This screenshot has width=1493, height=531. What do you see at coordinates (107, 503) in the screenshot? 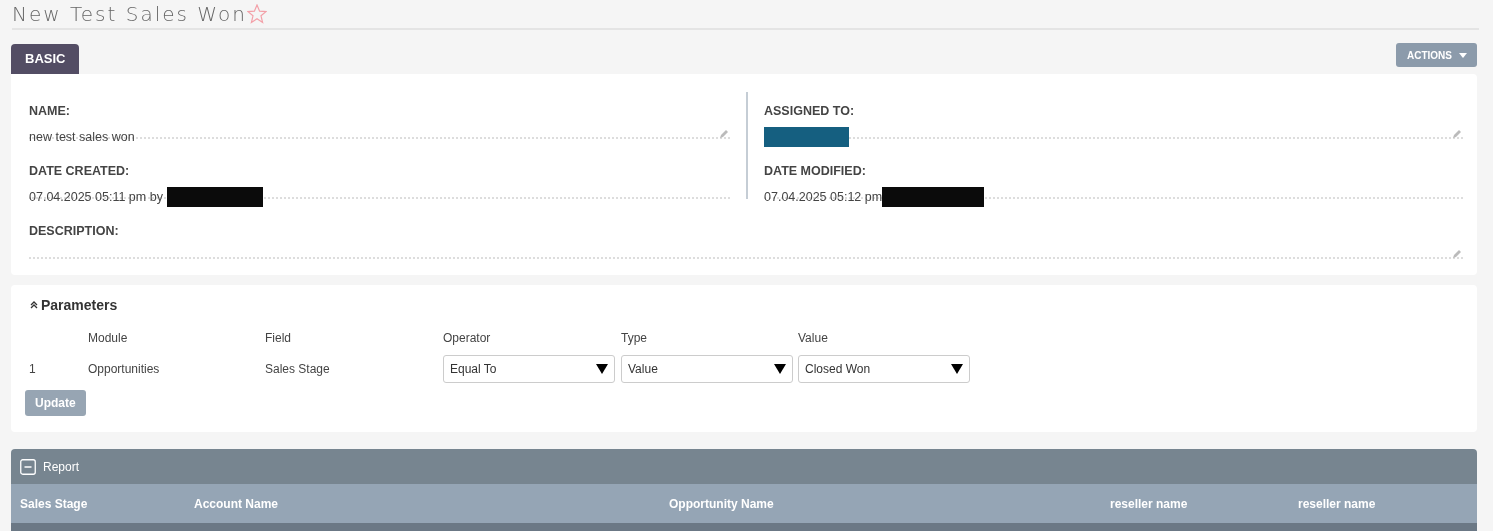
I see `column-header: Sales Stage` at bounding box center [107, 503].